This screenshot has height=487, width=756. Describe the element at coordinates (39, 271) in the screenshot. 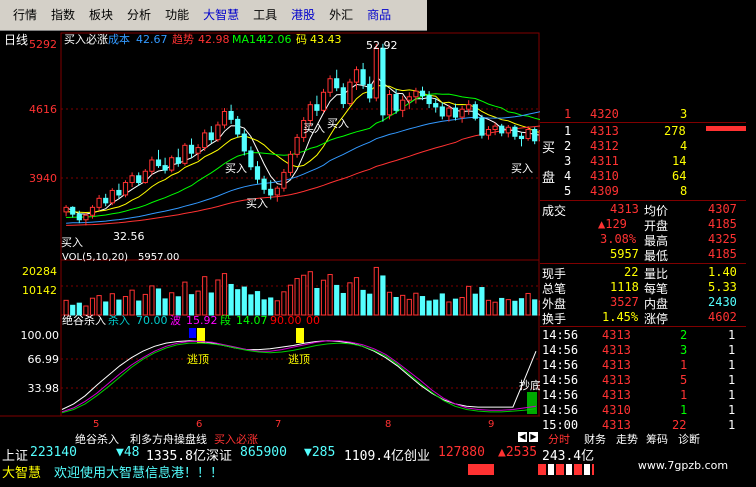

I see `volume-y-tick: 20284` at that location.